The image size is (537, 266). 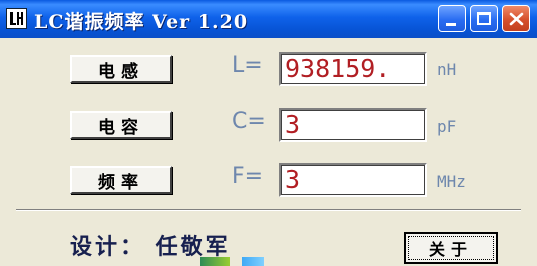 I want to click on frequency-input: 3, so click(x=353, y=180).